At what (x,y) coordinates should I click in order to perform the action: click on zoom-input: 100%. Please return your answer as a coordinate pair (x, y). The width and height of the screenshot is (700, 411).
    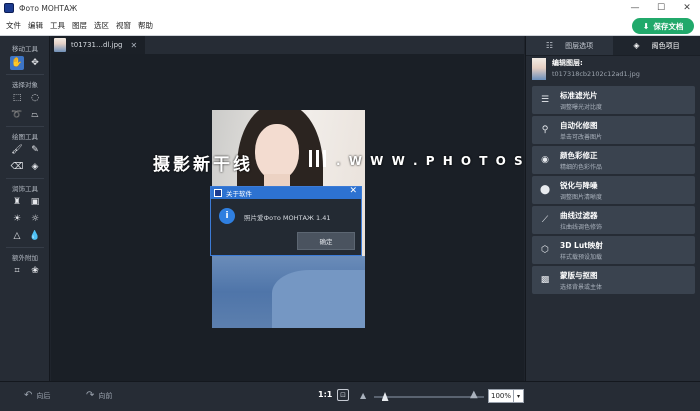
    Looking at the image, I should click on (501, 396).